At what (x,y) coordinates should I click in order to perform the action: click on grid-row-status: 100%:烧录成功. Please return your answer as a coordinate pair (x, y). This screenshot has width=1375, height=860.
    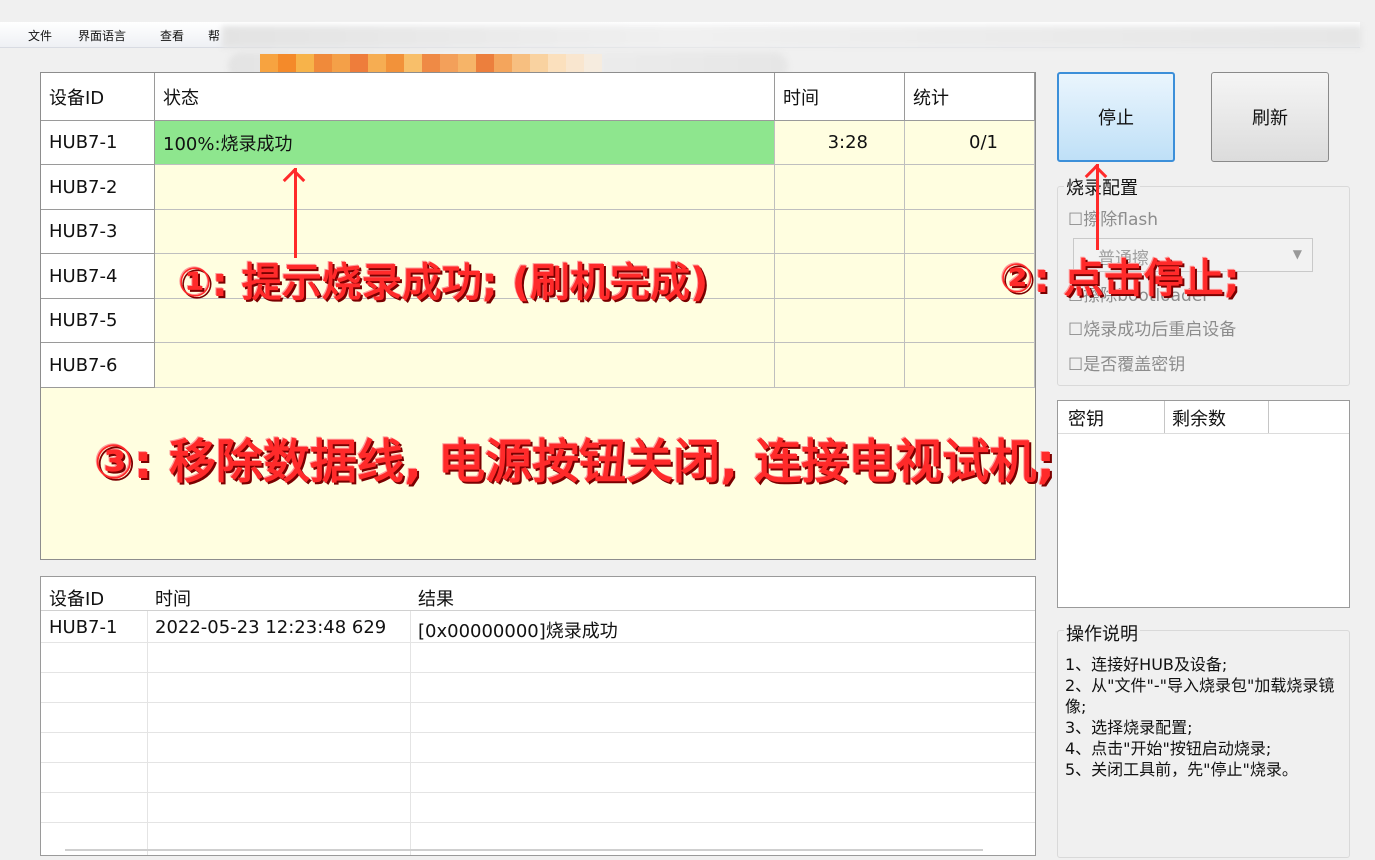
    Looking at the image, I should click on (465, 143).